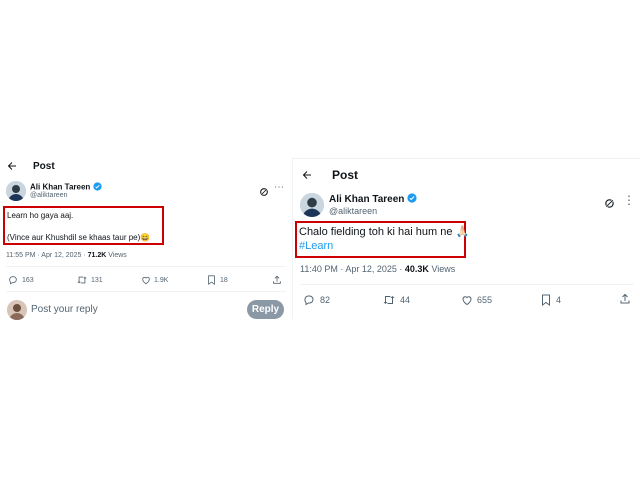 The image size is (640, 480). What do you see at coordinates (21, 280) in the screenshot?
I see `reply-action: 163` at bounding box center [21, 280].